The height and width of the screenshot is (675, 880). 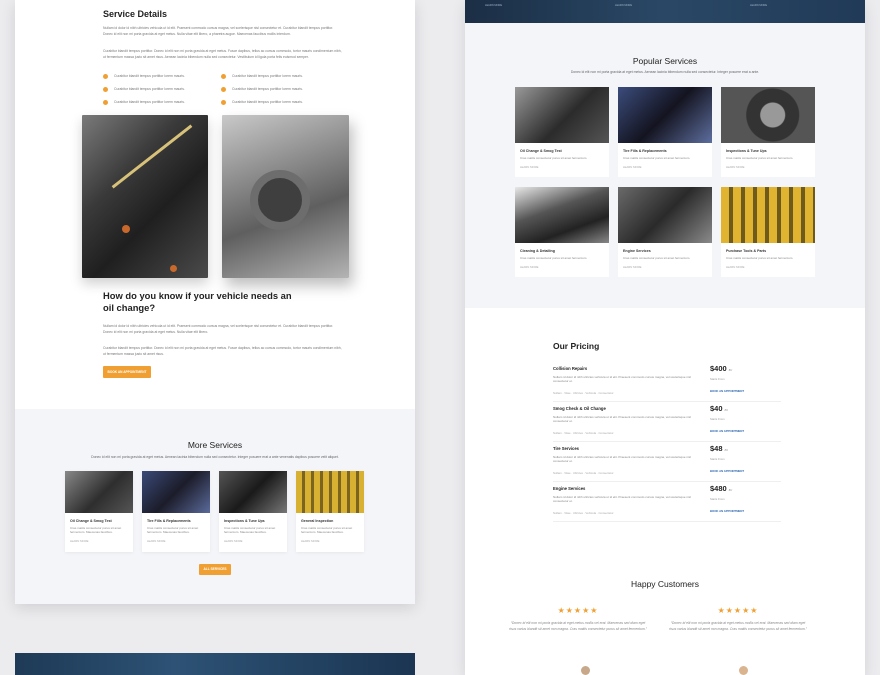 I want to click on throttle-body-photo, so click(x=285, y=196).